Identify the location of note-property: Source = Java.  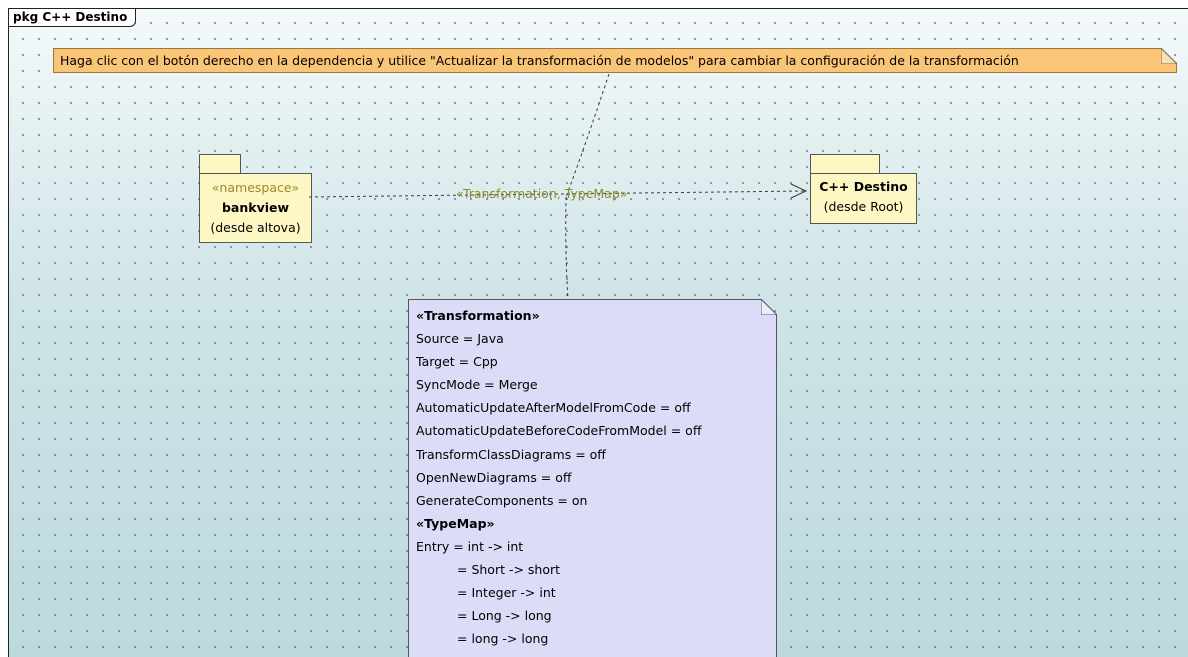
(460, 339).